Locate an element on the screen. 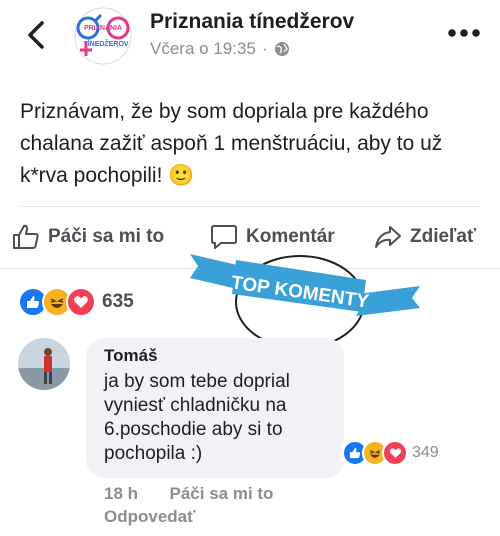 The image size is (500, 536). globe-icon is located at coordinates (281, 49).